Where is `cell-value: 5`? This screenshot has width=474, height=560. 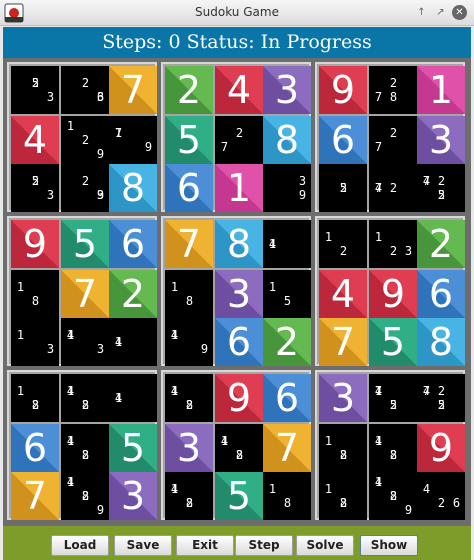
cell-value: 5 is located at coordinates (239, 496).